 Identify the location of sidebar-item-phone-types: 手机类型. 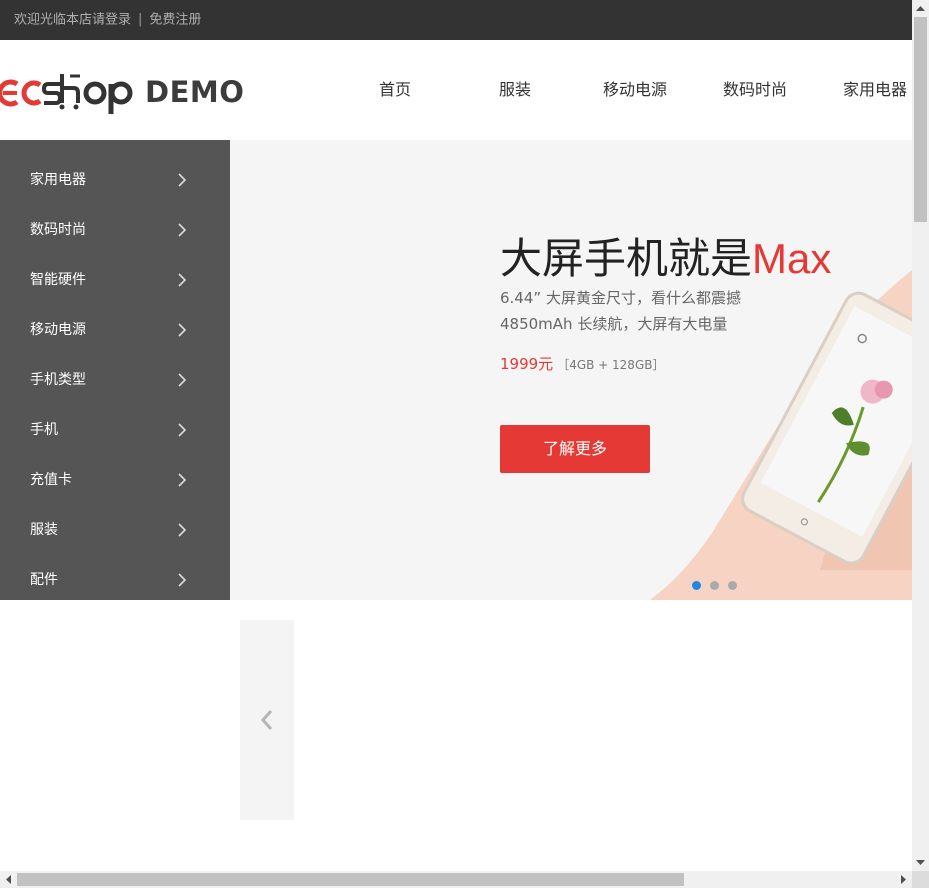
(115, 380).